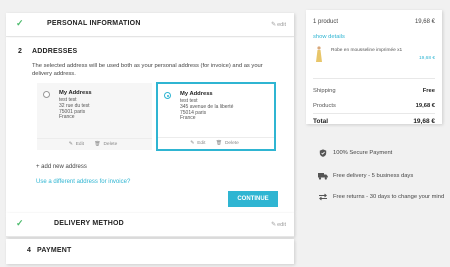 Image resolution: width=450 pixels, height=267 pixels. Describe the element at coordinates (374, 121) in the screenshot. I see `total-row: Total 19,68 €` at that location.